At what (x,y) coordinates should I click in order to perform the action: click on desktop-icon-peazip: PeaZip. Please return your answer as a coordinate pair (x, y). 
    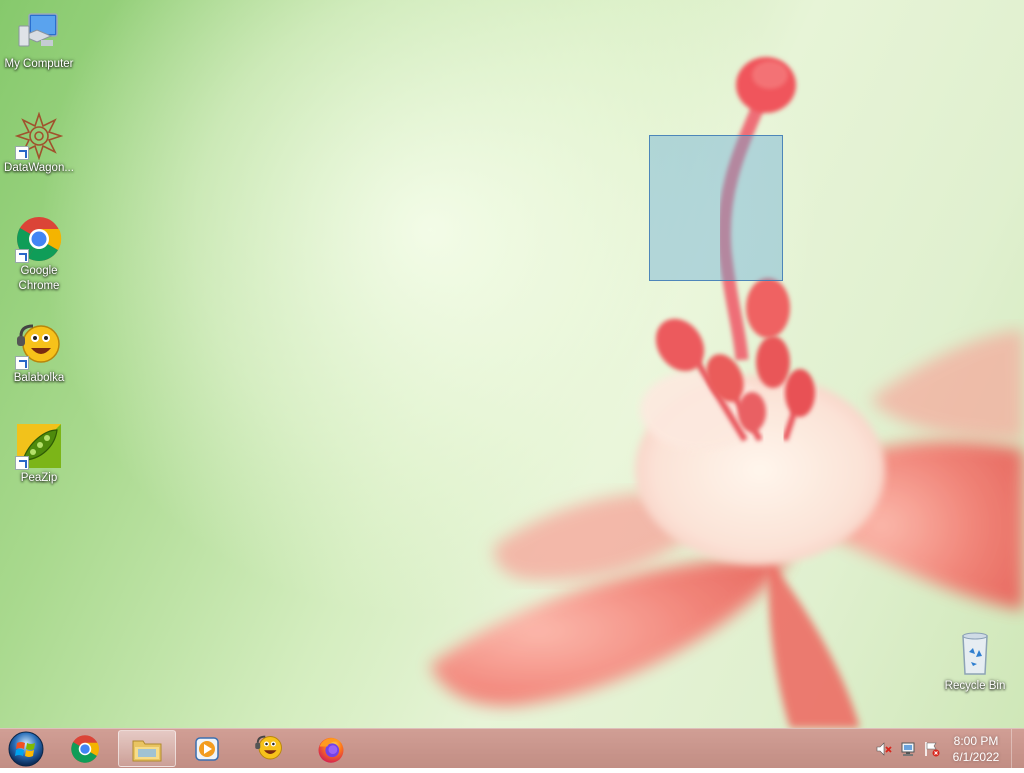
    Looking at the image, I should click on (39, 454).